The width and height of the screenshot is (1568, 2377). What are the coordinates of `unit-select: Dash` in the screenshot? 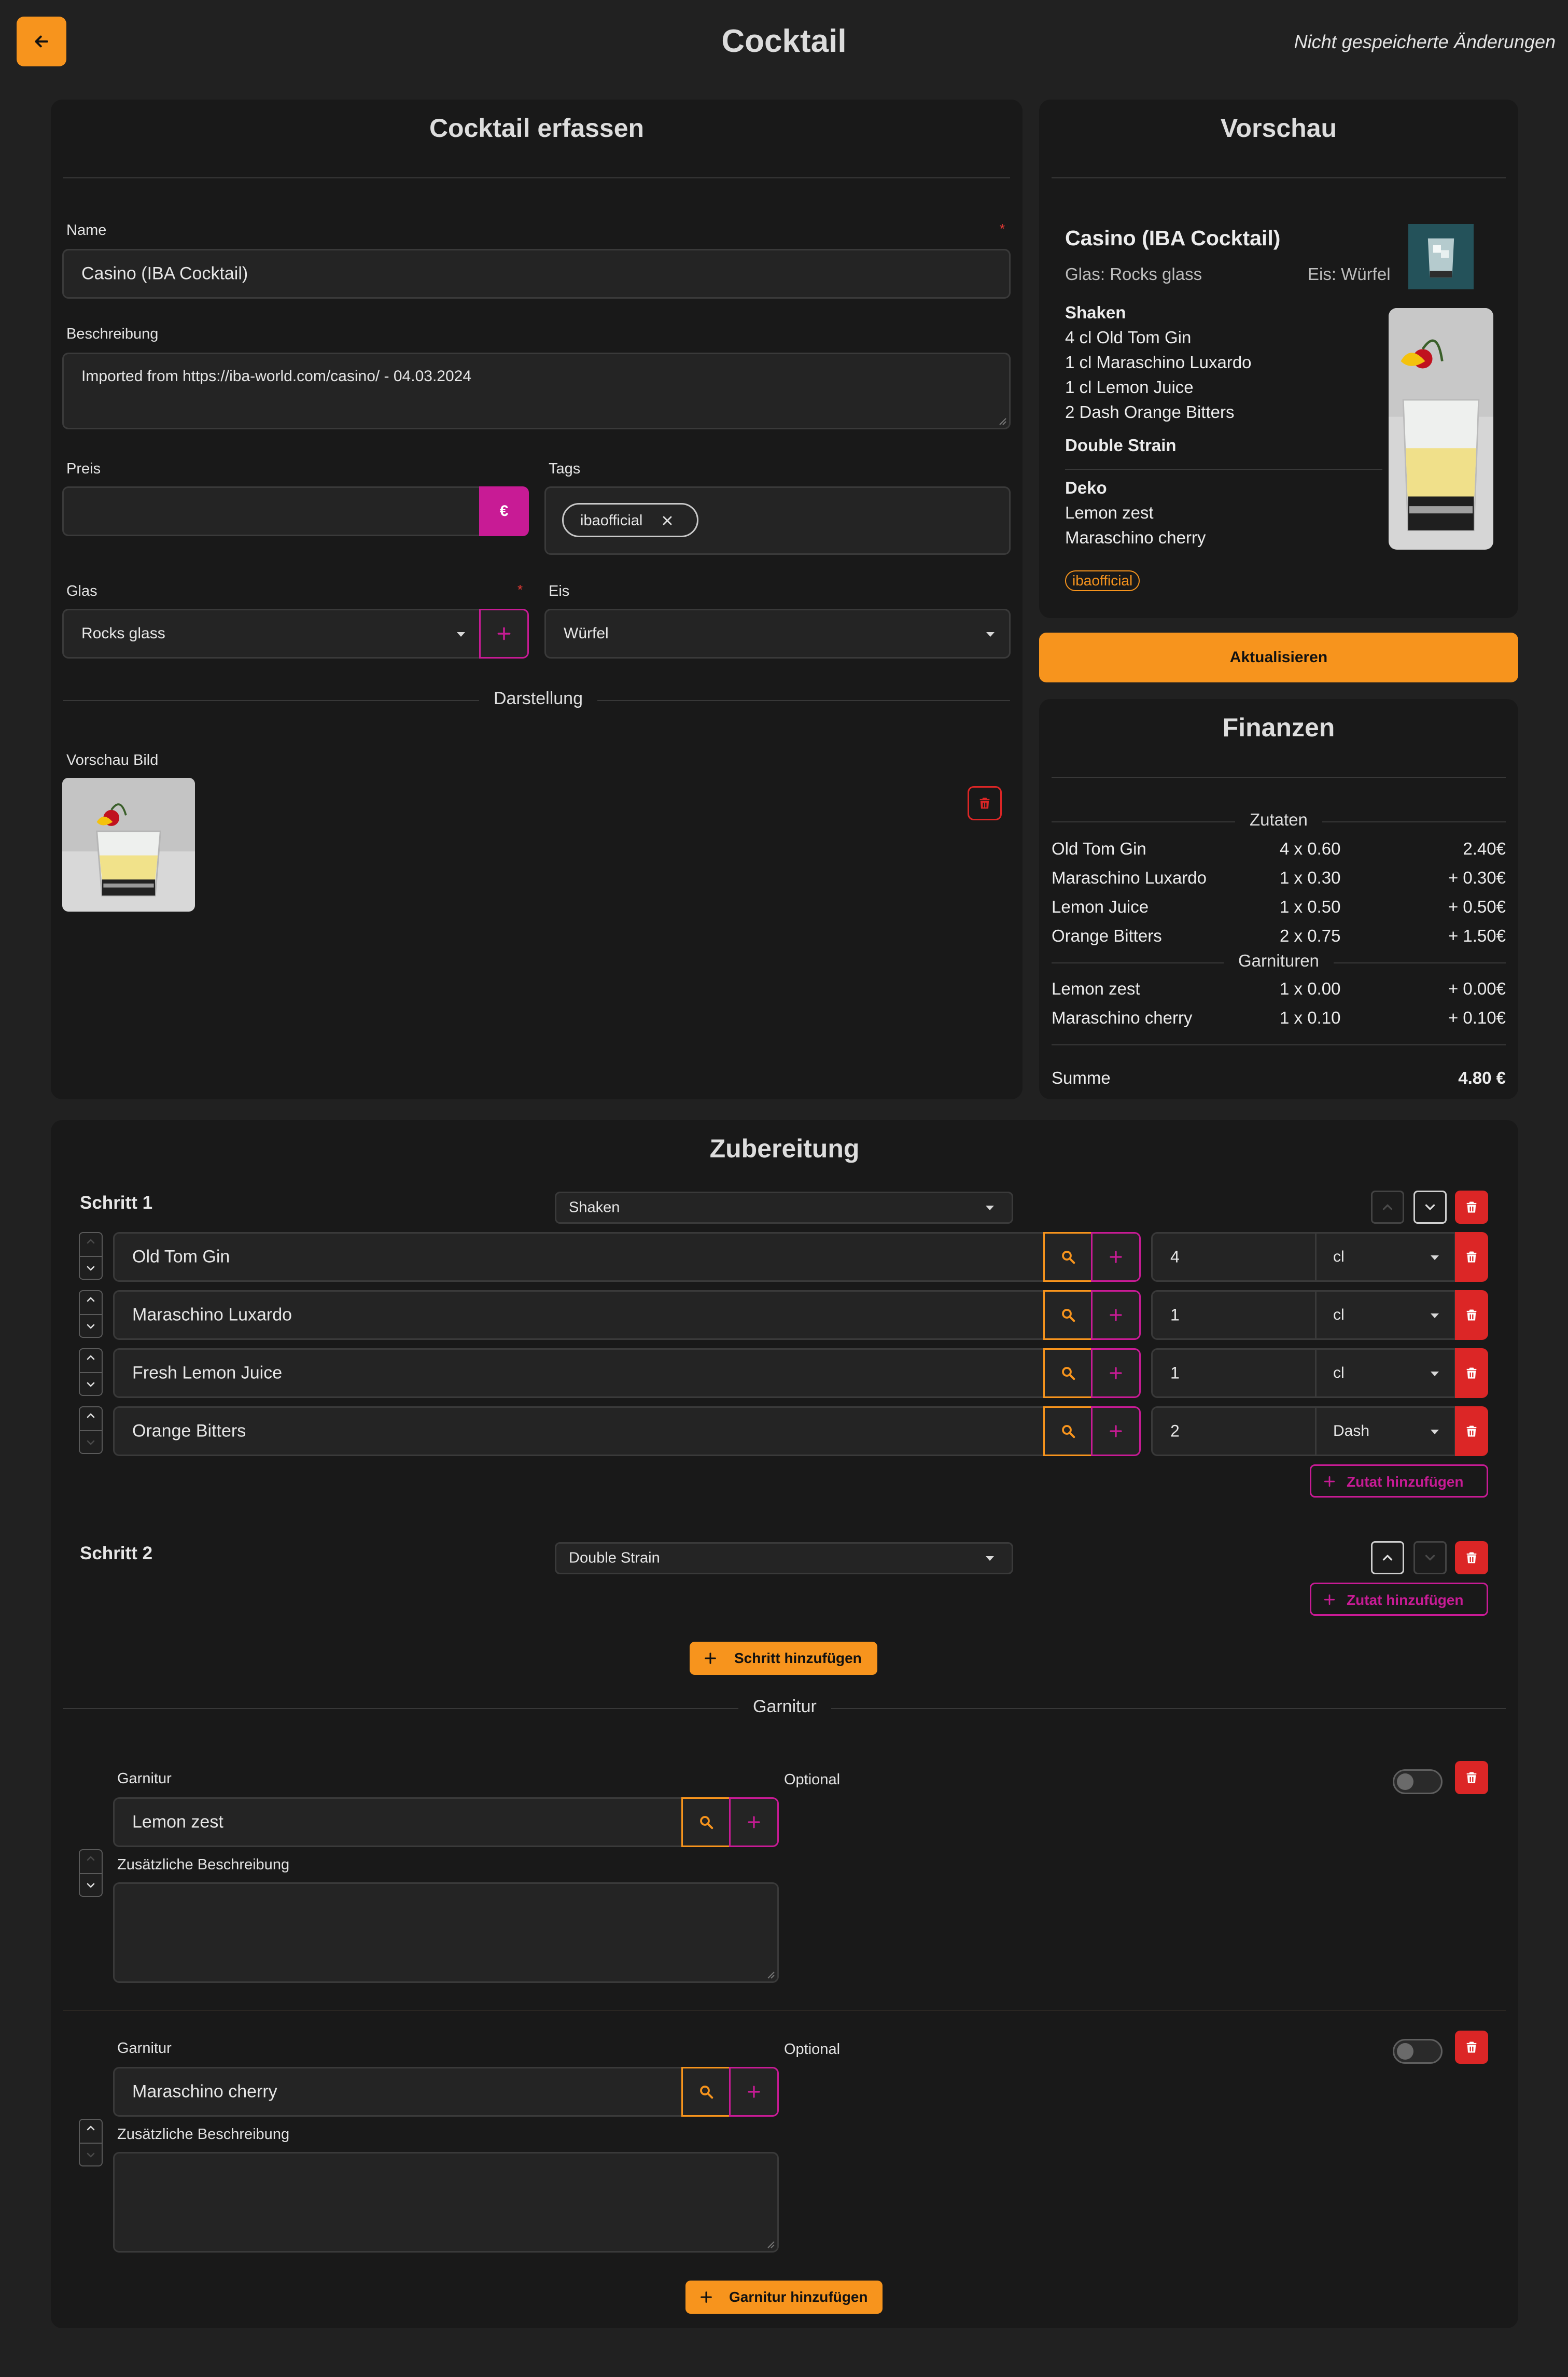 It's located at (1385, 1431).